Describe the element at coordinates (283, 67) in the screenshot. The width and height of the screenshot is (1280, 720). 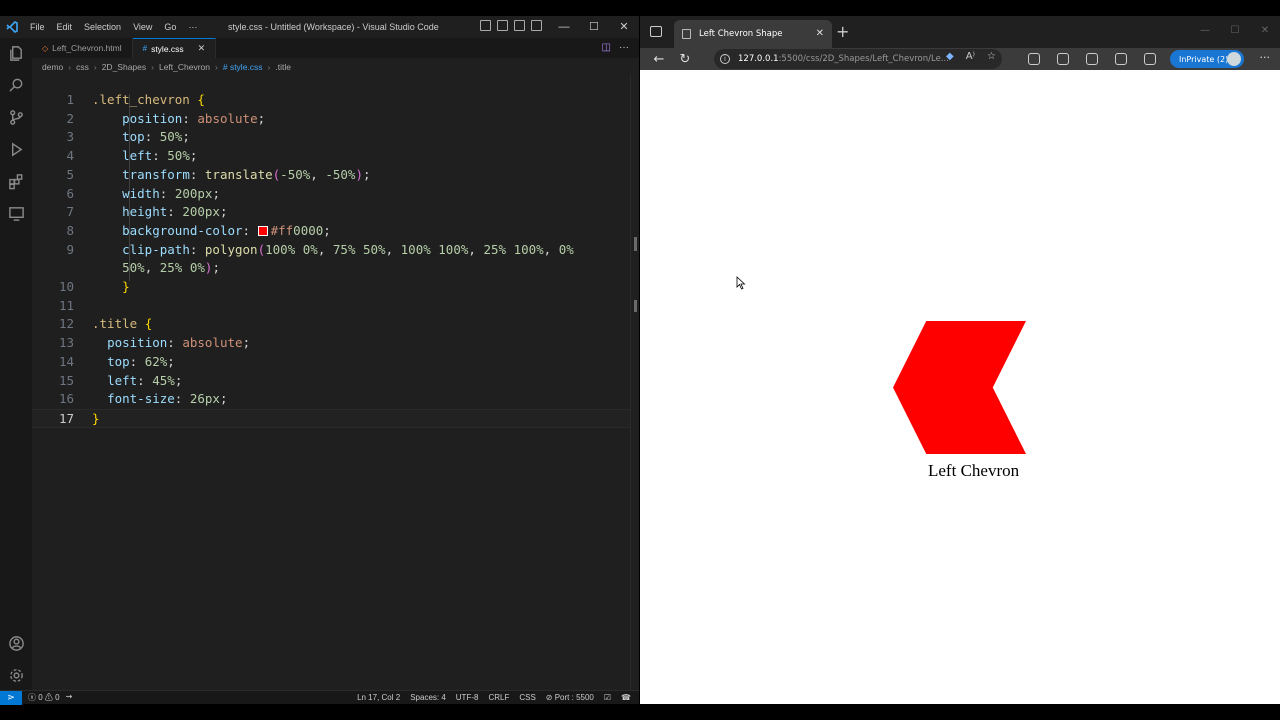
I see `breadcrumb-item: .title` at that location.